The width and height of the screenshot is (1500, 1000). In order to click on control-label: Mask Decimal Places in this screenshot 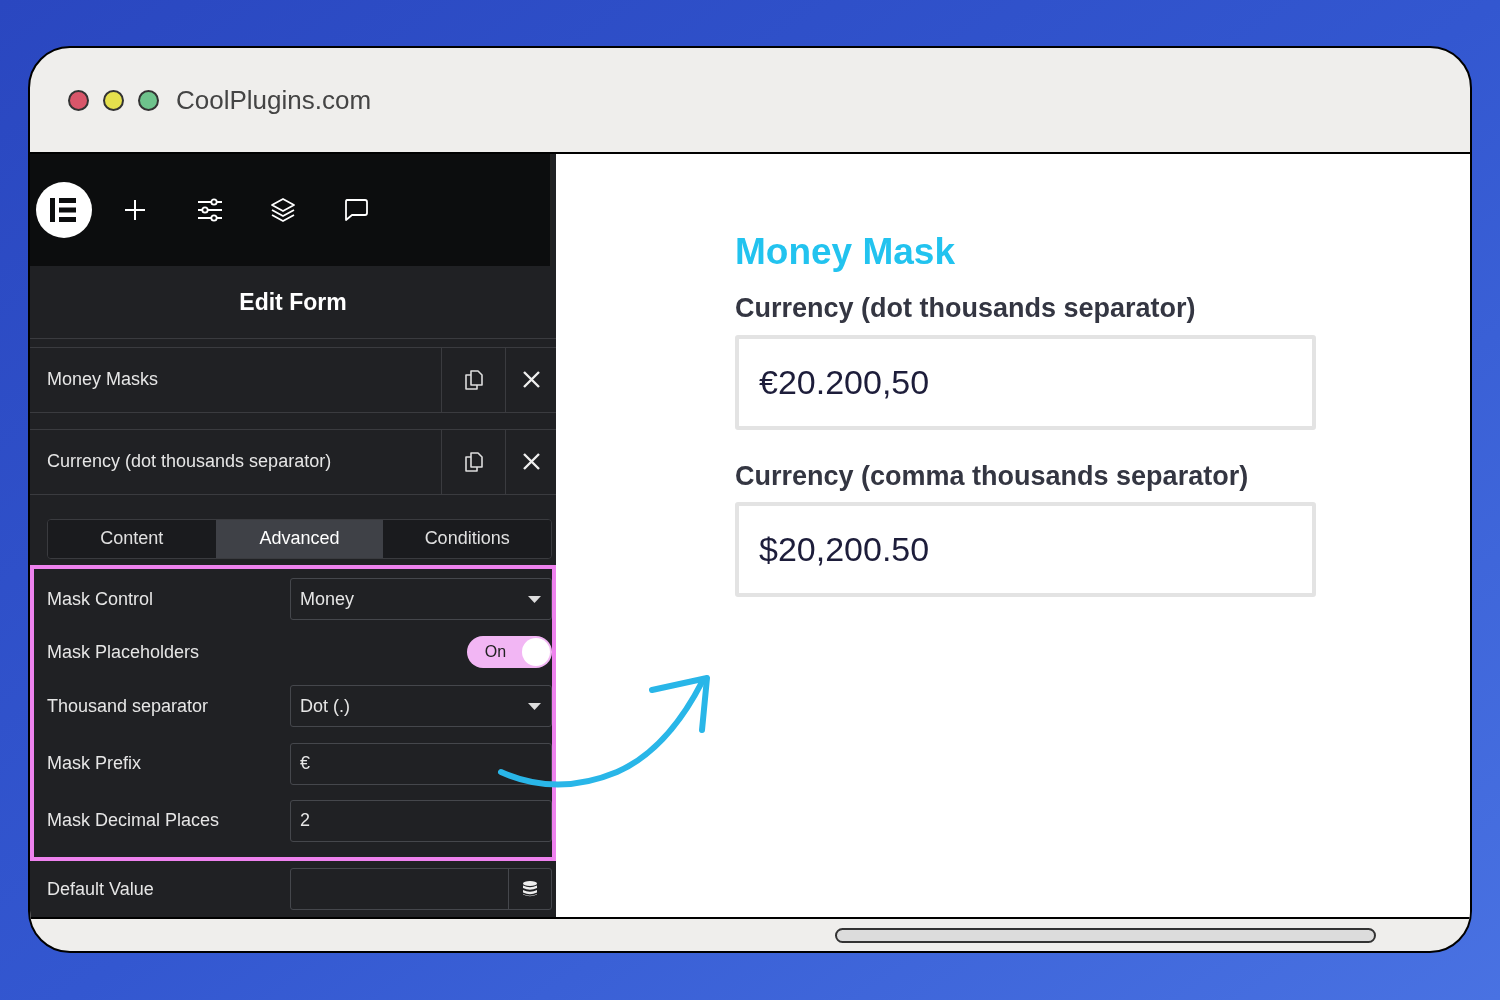, I will do `click(134, 820)`.